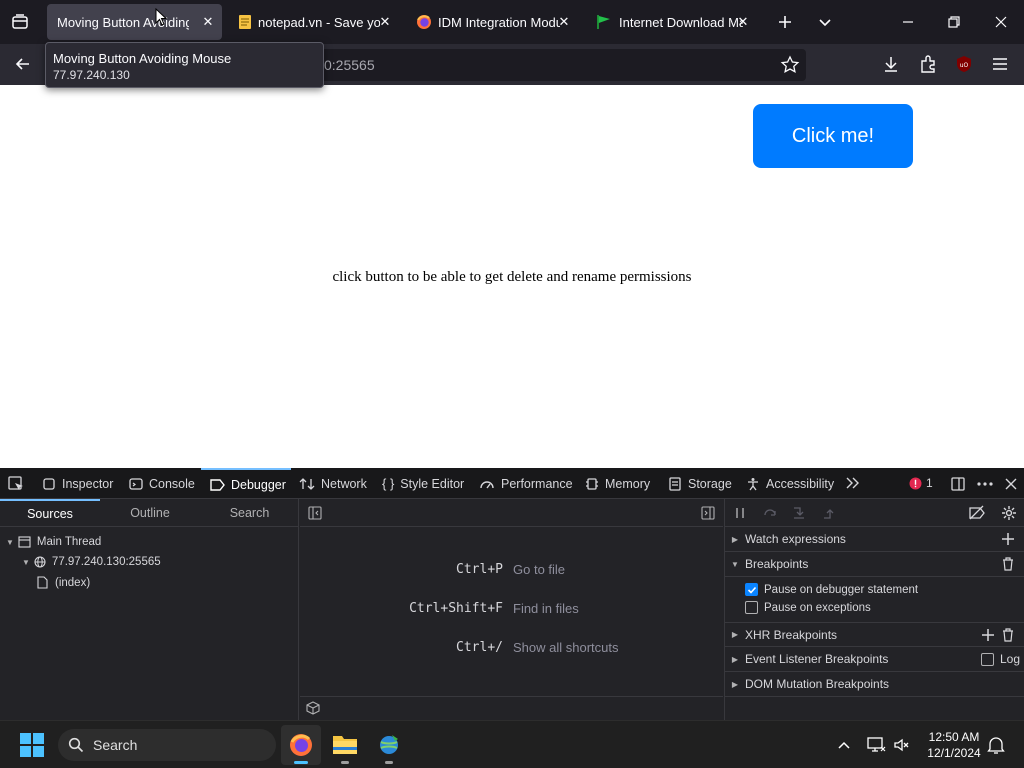 This screenshot has height=768, width=1024. Describe the element at coordinates (790, 65) in the screenshot. I see `bookmark-star-icon` at that location.